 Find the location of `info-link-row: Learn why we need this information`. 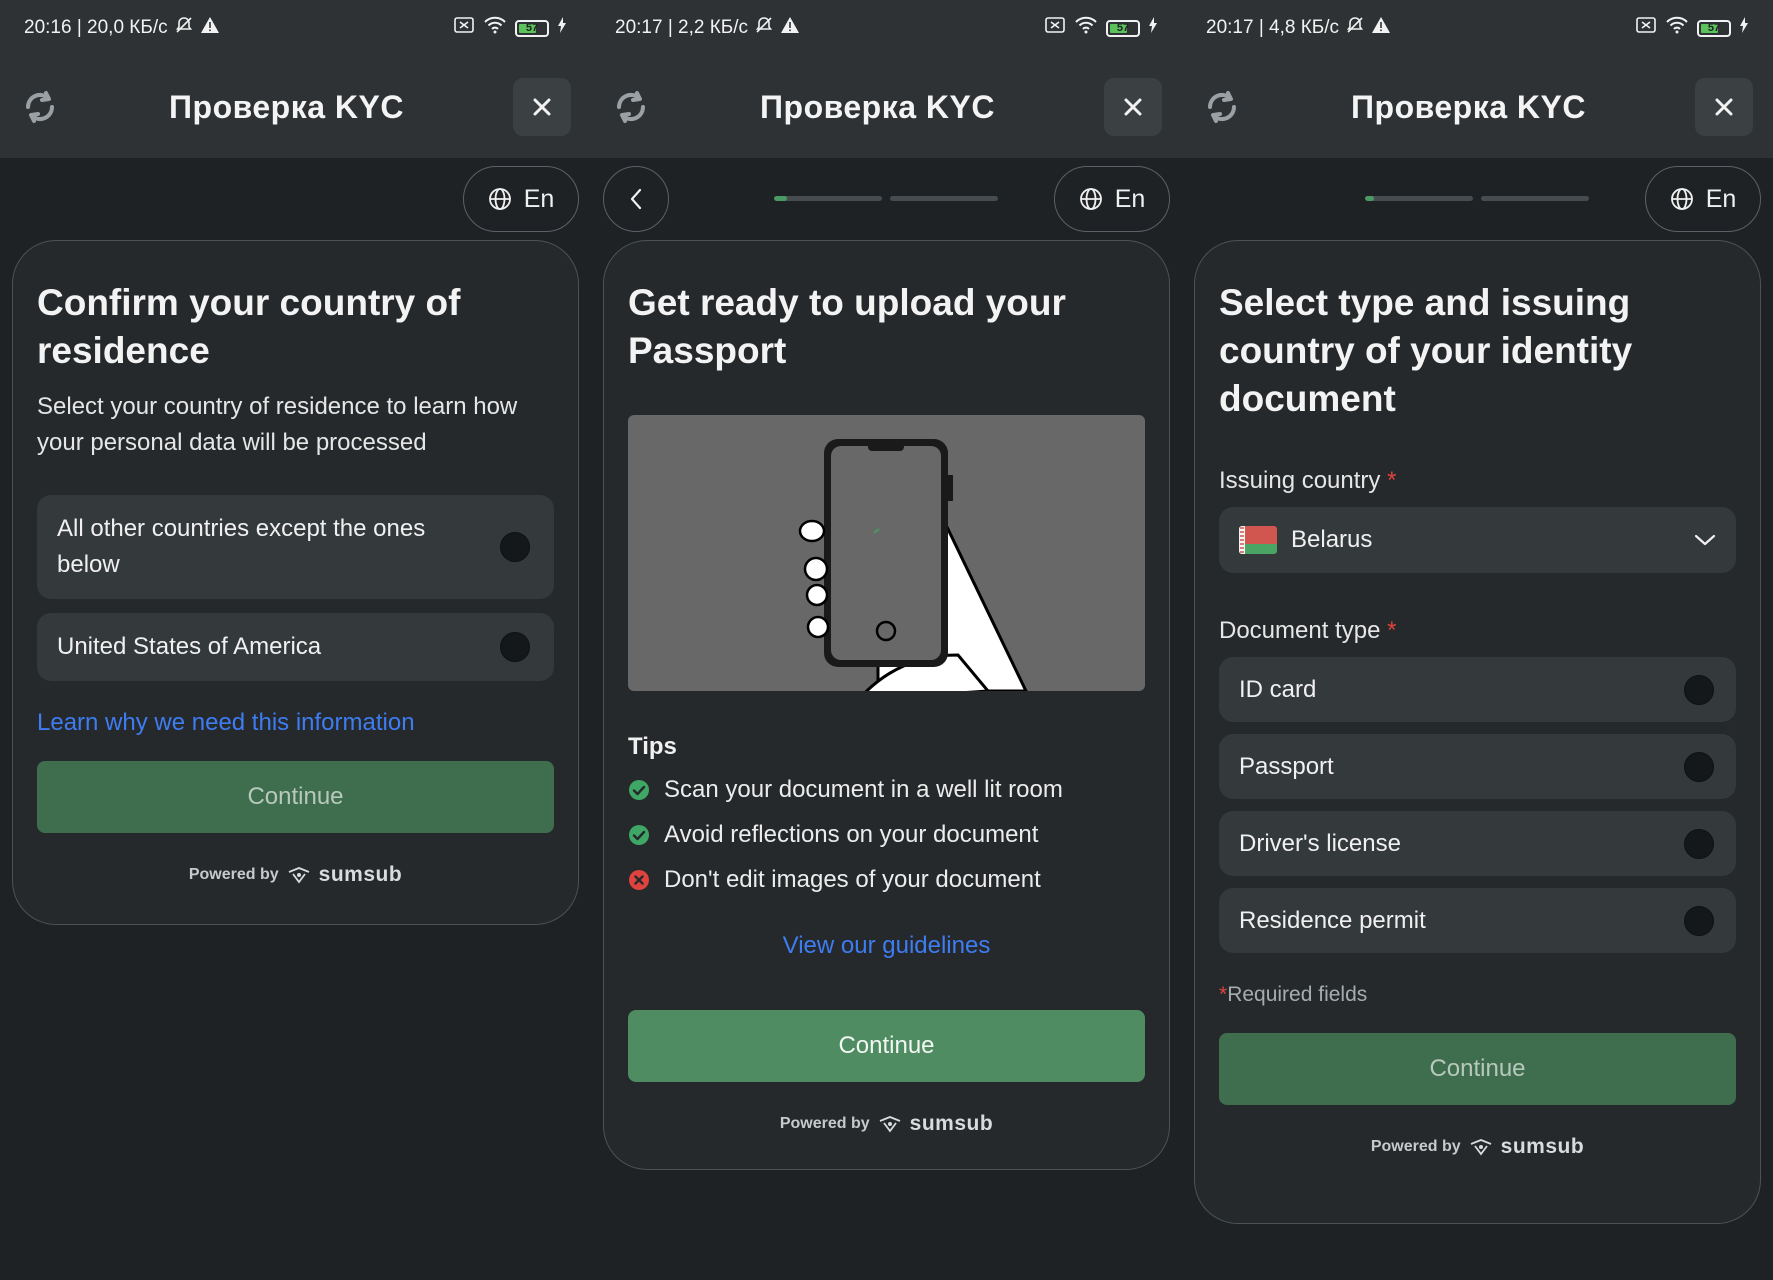

info-link-row: Learn why we need this information is located at coordinates (295, 723).